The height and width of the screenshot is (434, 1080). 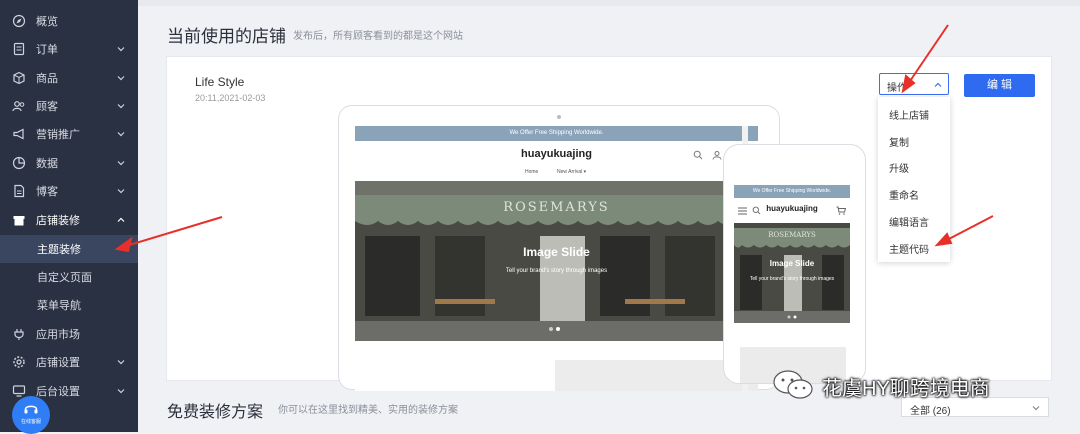 I want to click on free-themes-title: 免费装修方案, so click(x=215, y=412).